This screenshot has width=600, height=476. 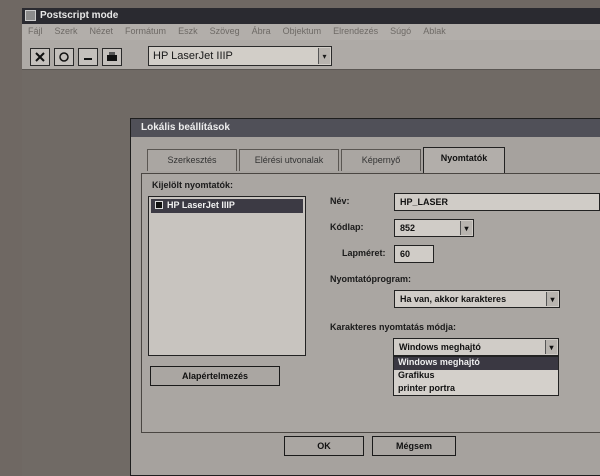 What do you see at coordinates (497, 202) in the screenshot?
I see `name-input: HP_LASER` at bounding box center [497, 202].